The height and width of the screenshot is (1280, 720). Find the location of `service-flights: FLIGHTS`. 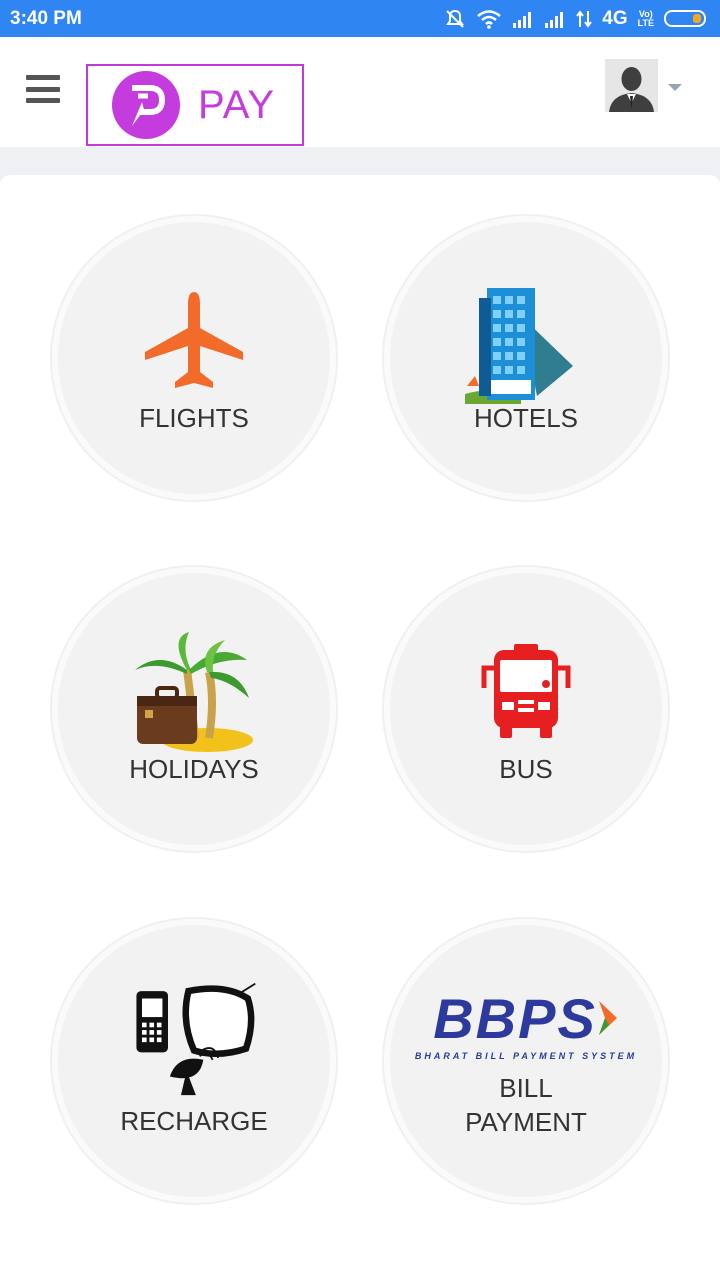

service-flights: FLIGHTS is located at coordinates (194, 358).